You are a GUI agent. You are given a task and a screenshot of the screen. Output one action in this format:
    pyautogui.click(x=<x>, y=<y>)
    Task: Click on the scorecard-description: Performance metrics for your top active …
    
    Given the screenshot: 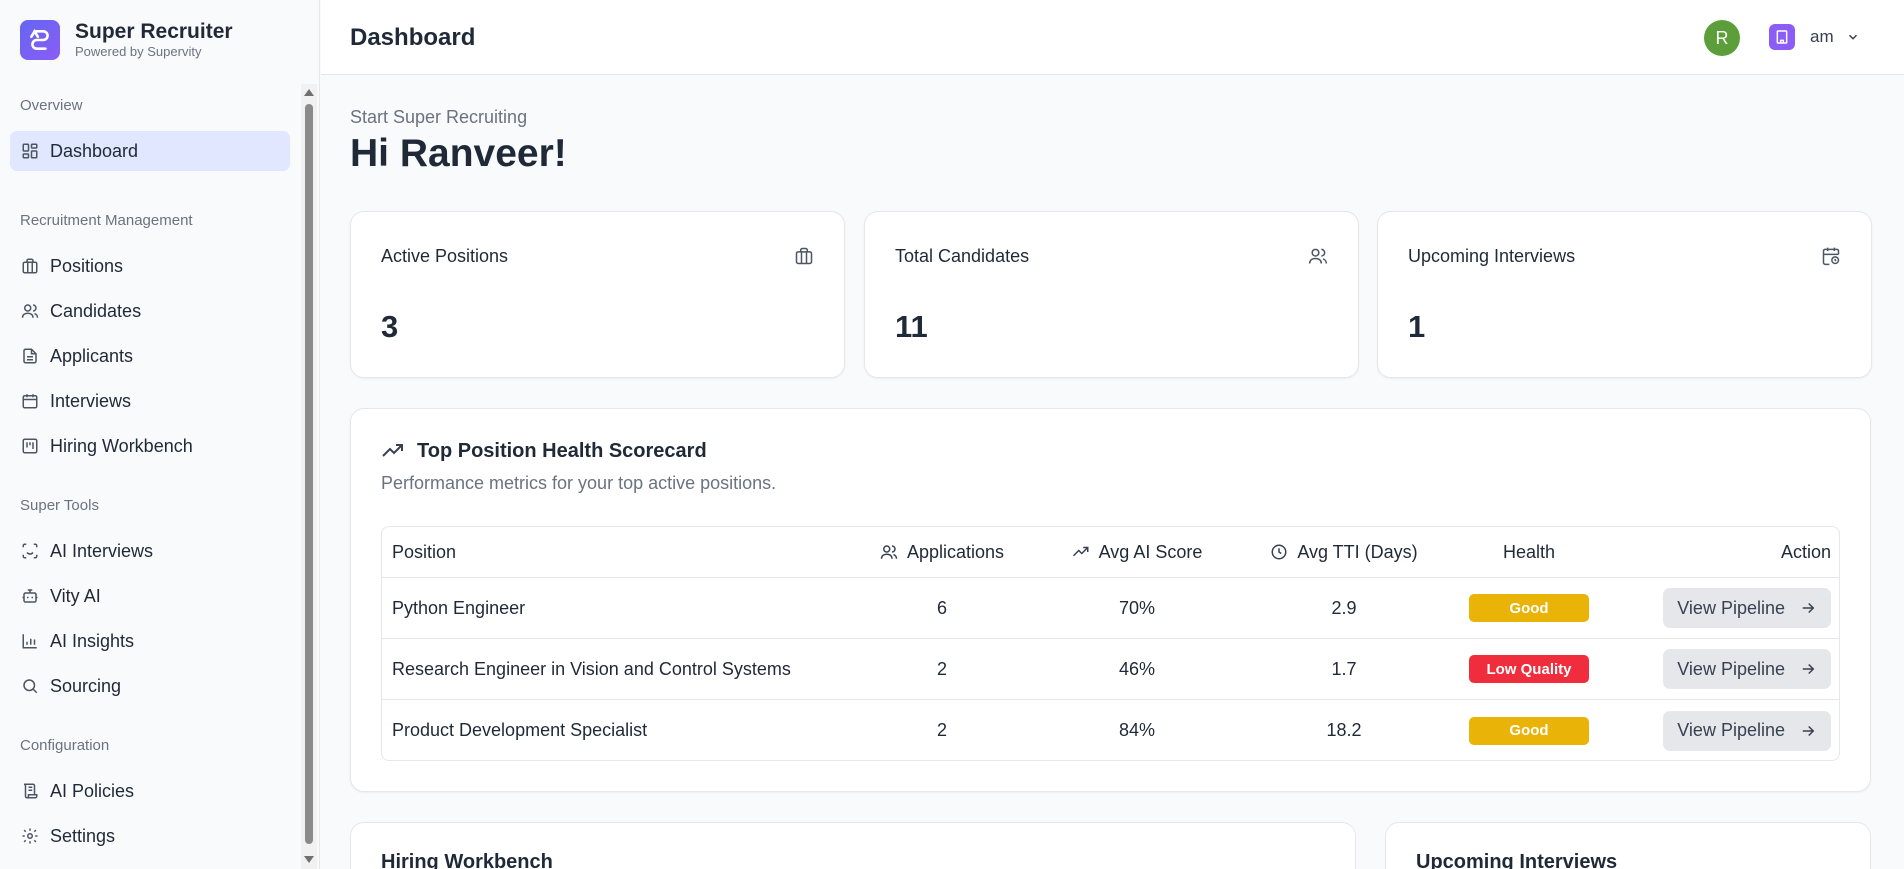 What is the action you would take?
    pyautogui.click(x=579, y=483)
    